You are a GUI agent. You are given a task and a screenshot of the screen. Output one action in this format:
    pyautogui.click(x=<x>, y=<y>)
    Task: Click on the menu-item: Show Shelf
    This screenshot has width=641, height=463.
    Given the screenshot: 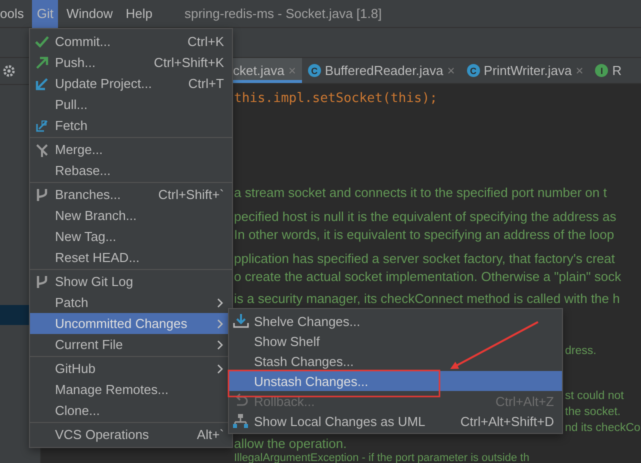 What is the action you would take?
    pyautogui.click(x=395, y=341)
    